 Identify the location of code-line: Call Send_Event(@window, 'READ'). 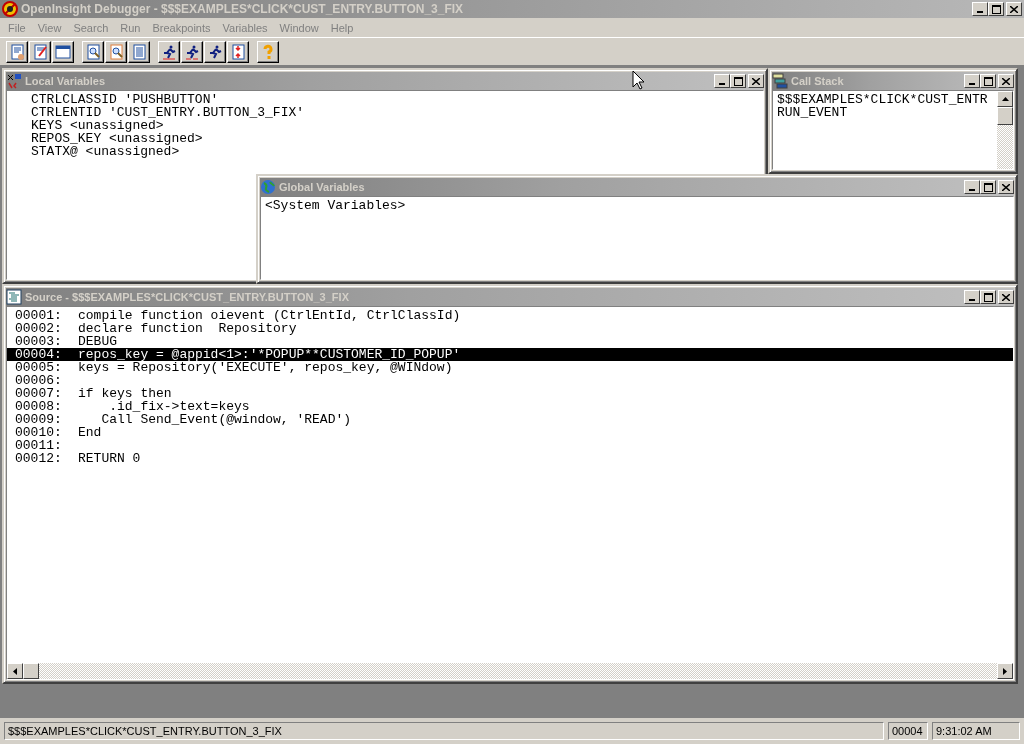
(226, 419).